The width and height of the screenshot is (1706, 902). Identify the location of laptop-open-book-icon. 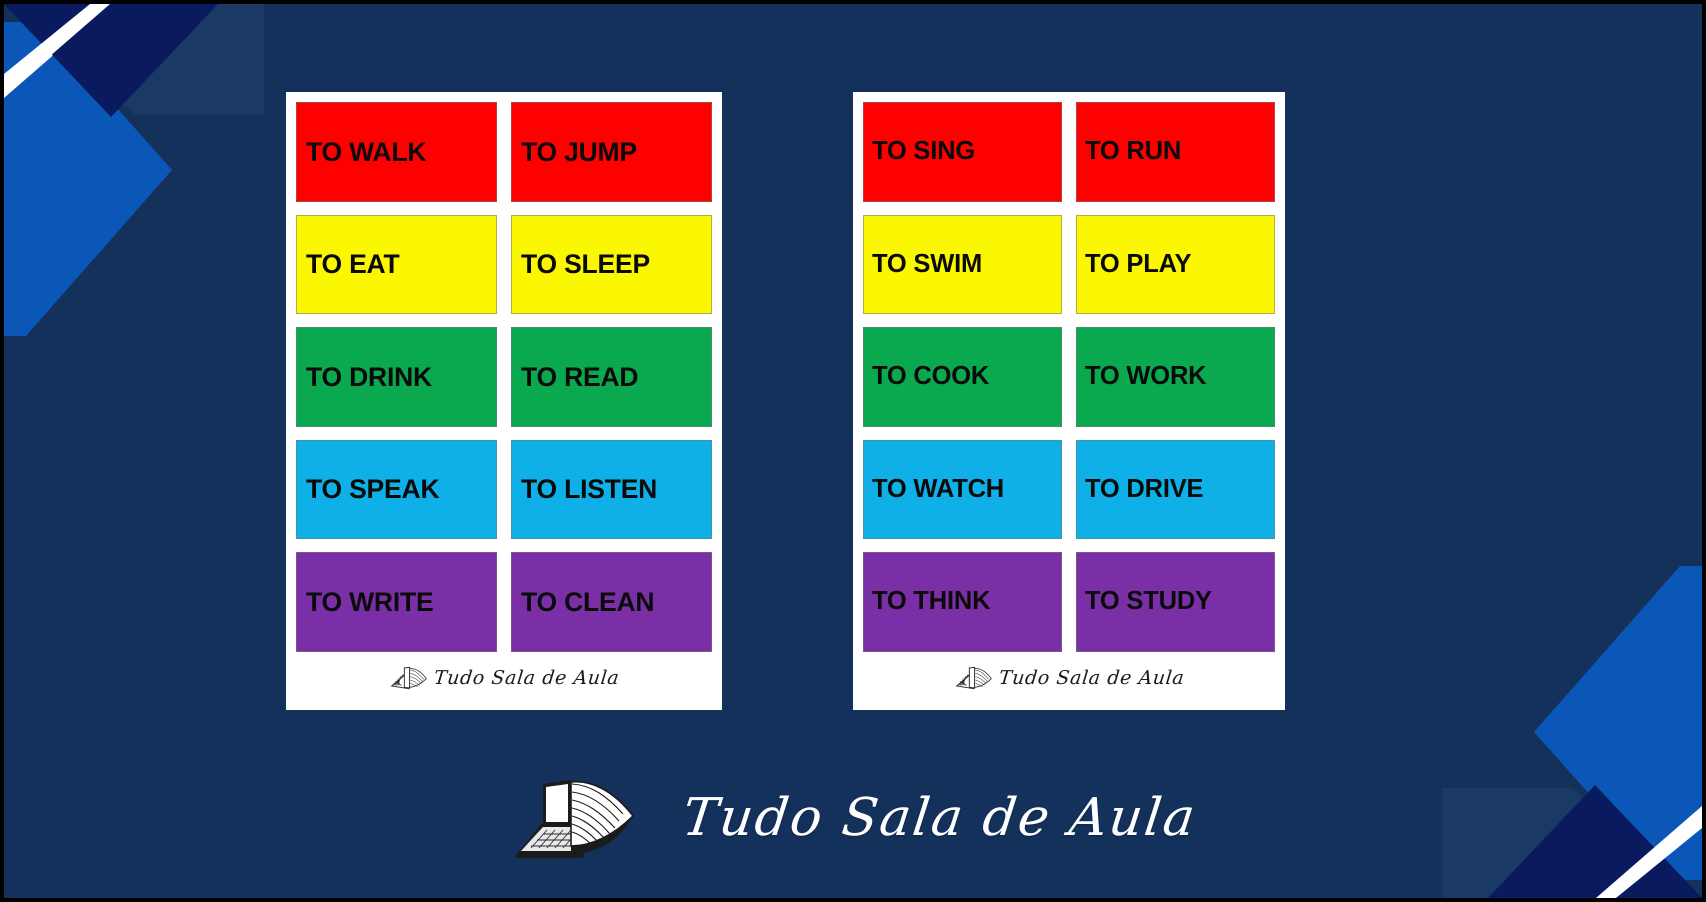
(575, 819).